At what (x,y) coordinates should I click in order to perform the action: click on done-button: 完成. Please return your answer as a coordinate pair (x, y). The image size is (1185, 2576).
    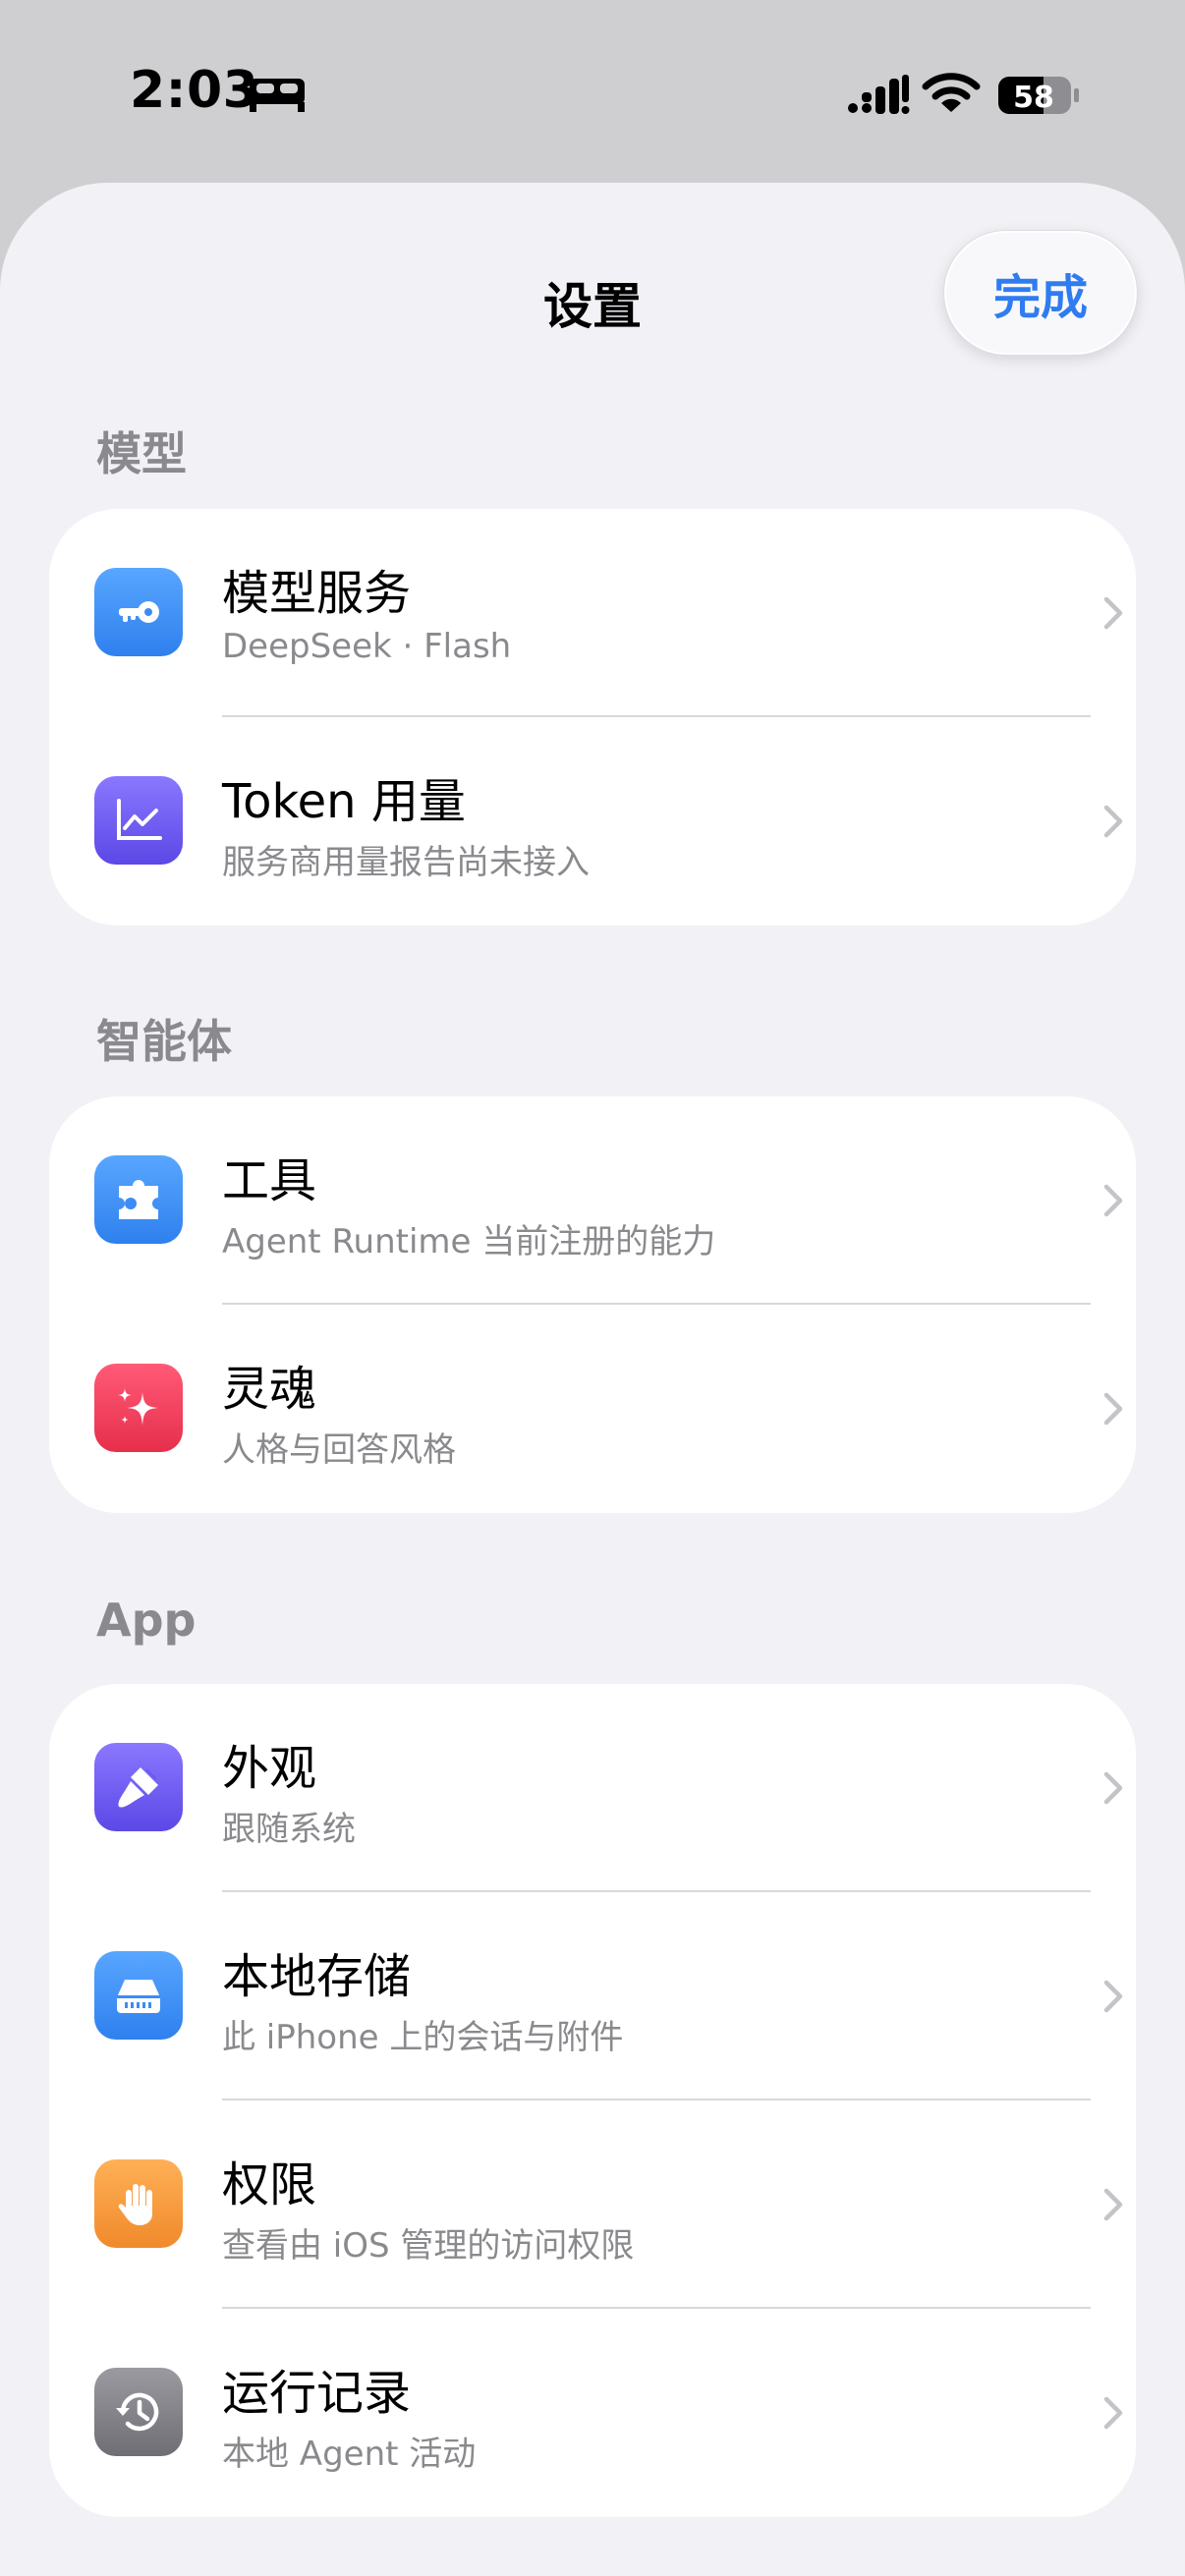
    Looking at the image, I should click on (1041, 293).